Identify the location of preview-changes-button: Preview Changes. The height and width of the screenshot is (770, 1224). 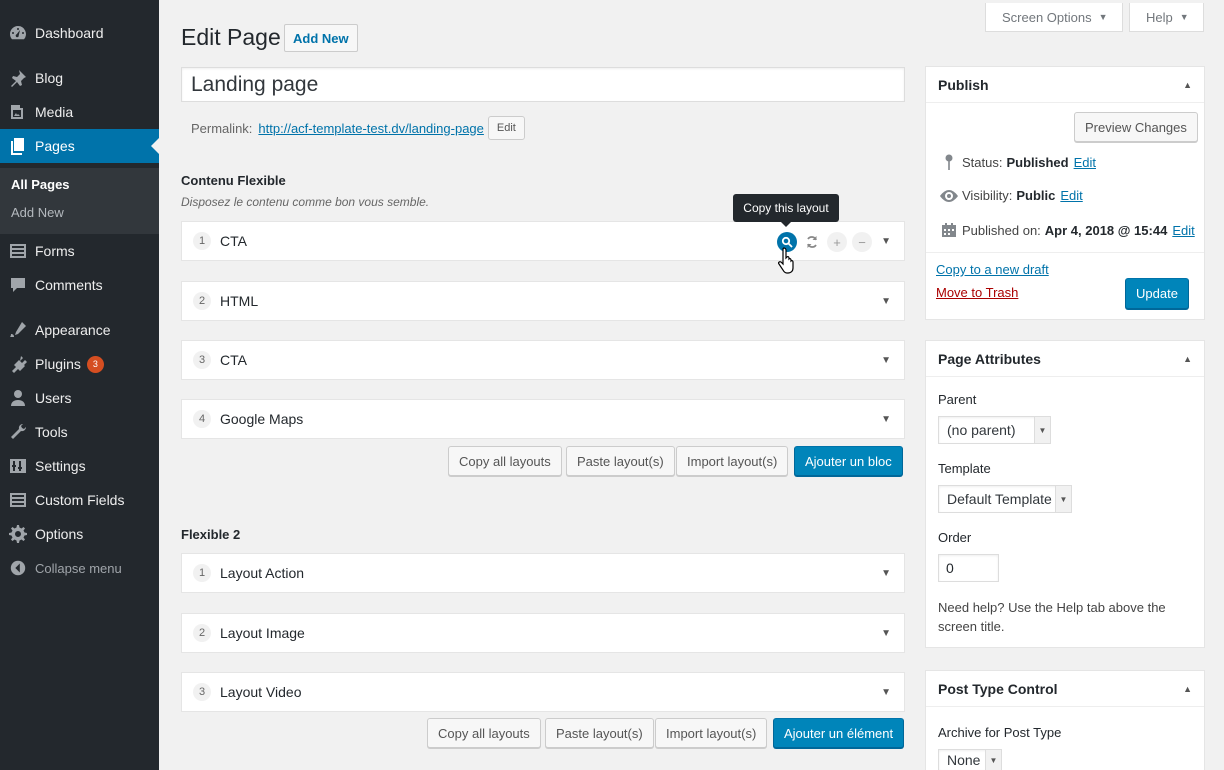
(1136, 127).